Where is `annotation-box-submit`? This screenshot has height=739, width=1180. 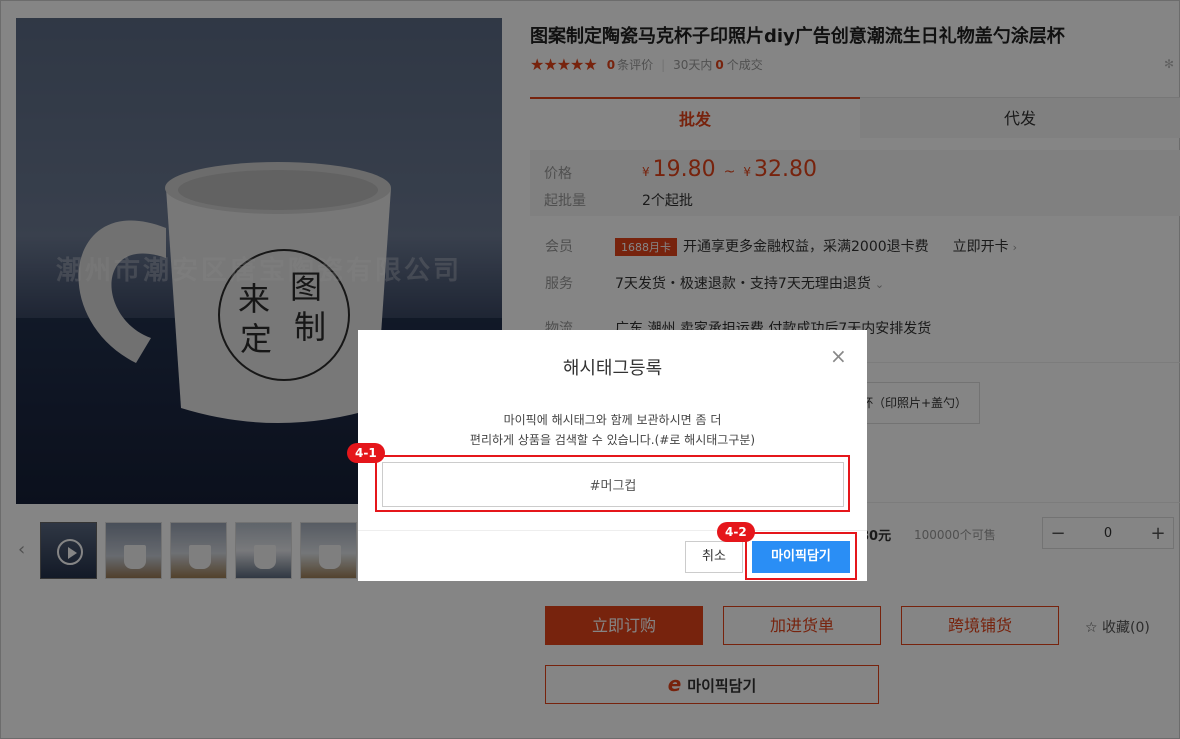
annotation-box-submit is located at coordinates (801, 556).